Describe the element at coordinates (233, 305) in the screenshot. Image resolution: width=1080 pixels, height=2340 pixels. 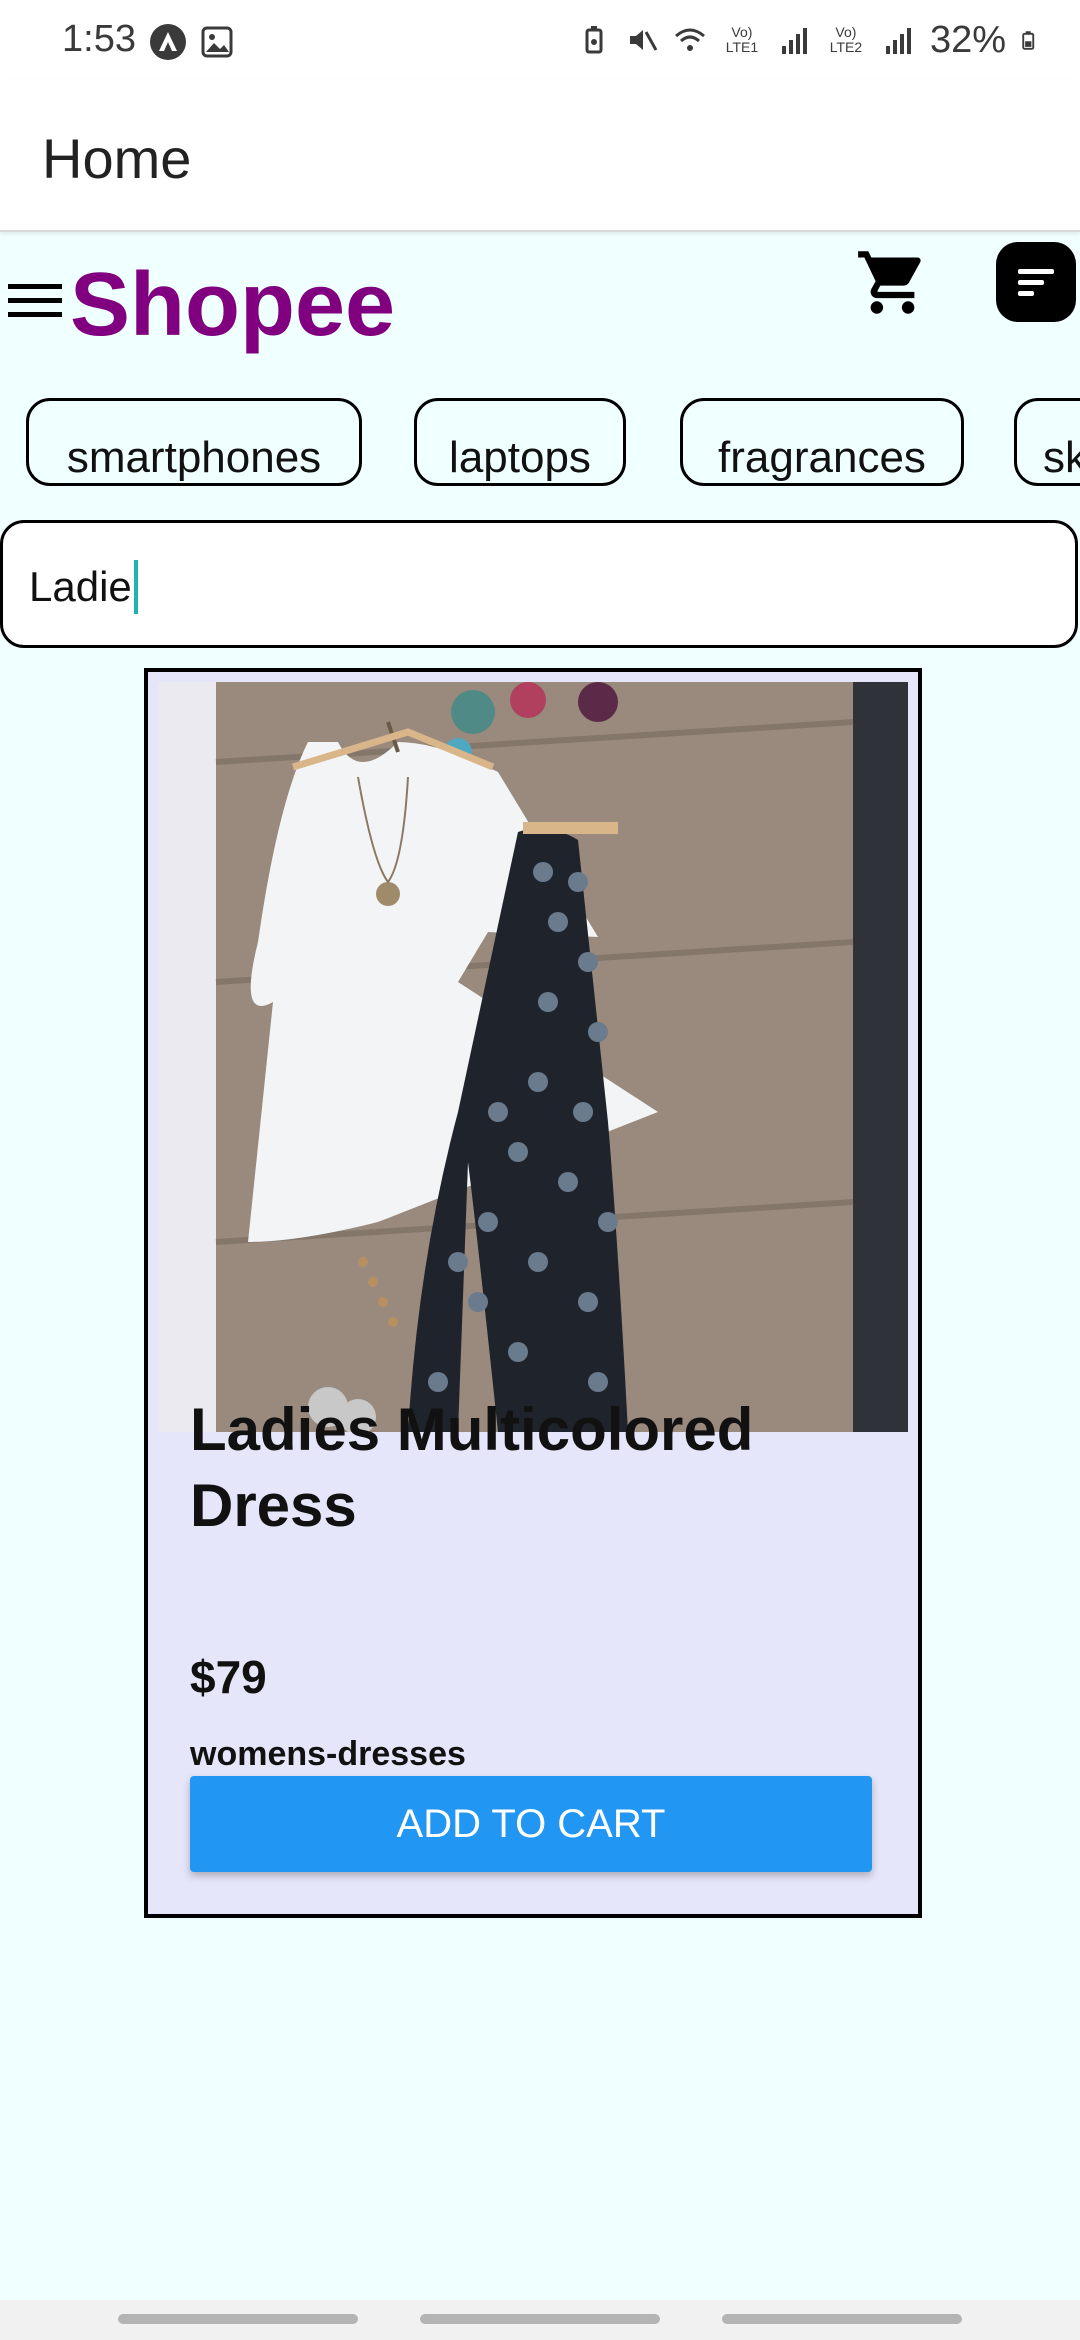
I see `brand-logo: Shopee` at that location.